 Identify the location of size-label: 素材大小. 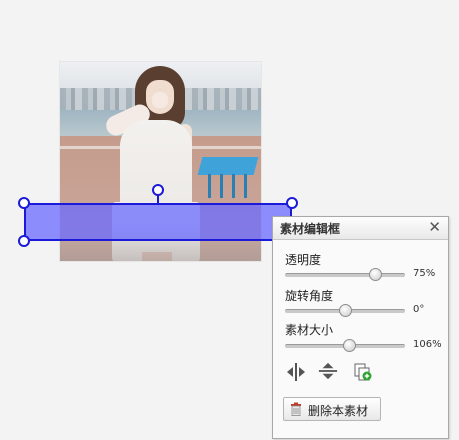
(309, 330).